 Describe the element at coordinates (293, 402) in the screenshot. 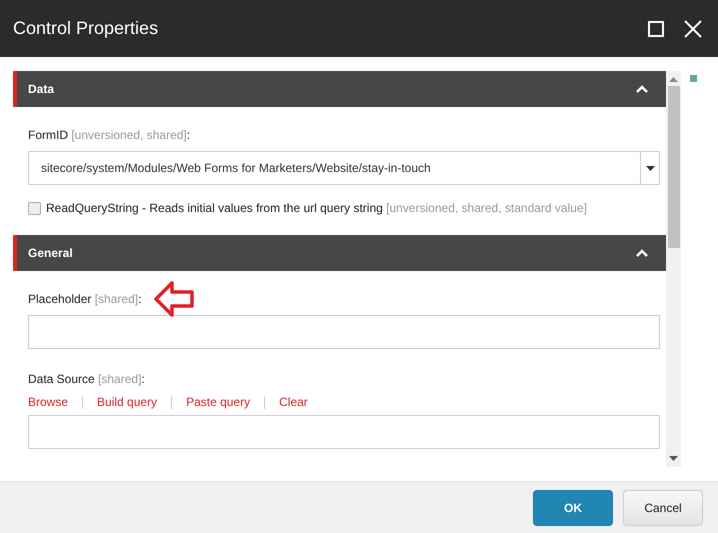

I see `link: Clear` at that location.